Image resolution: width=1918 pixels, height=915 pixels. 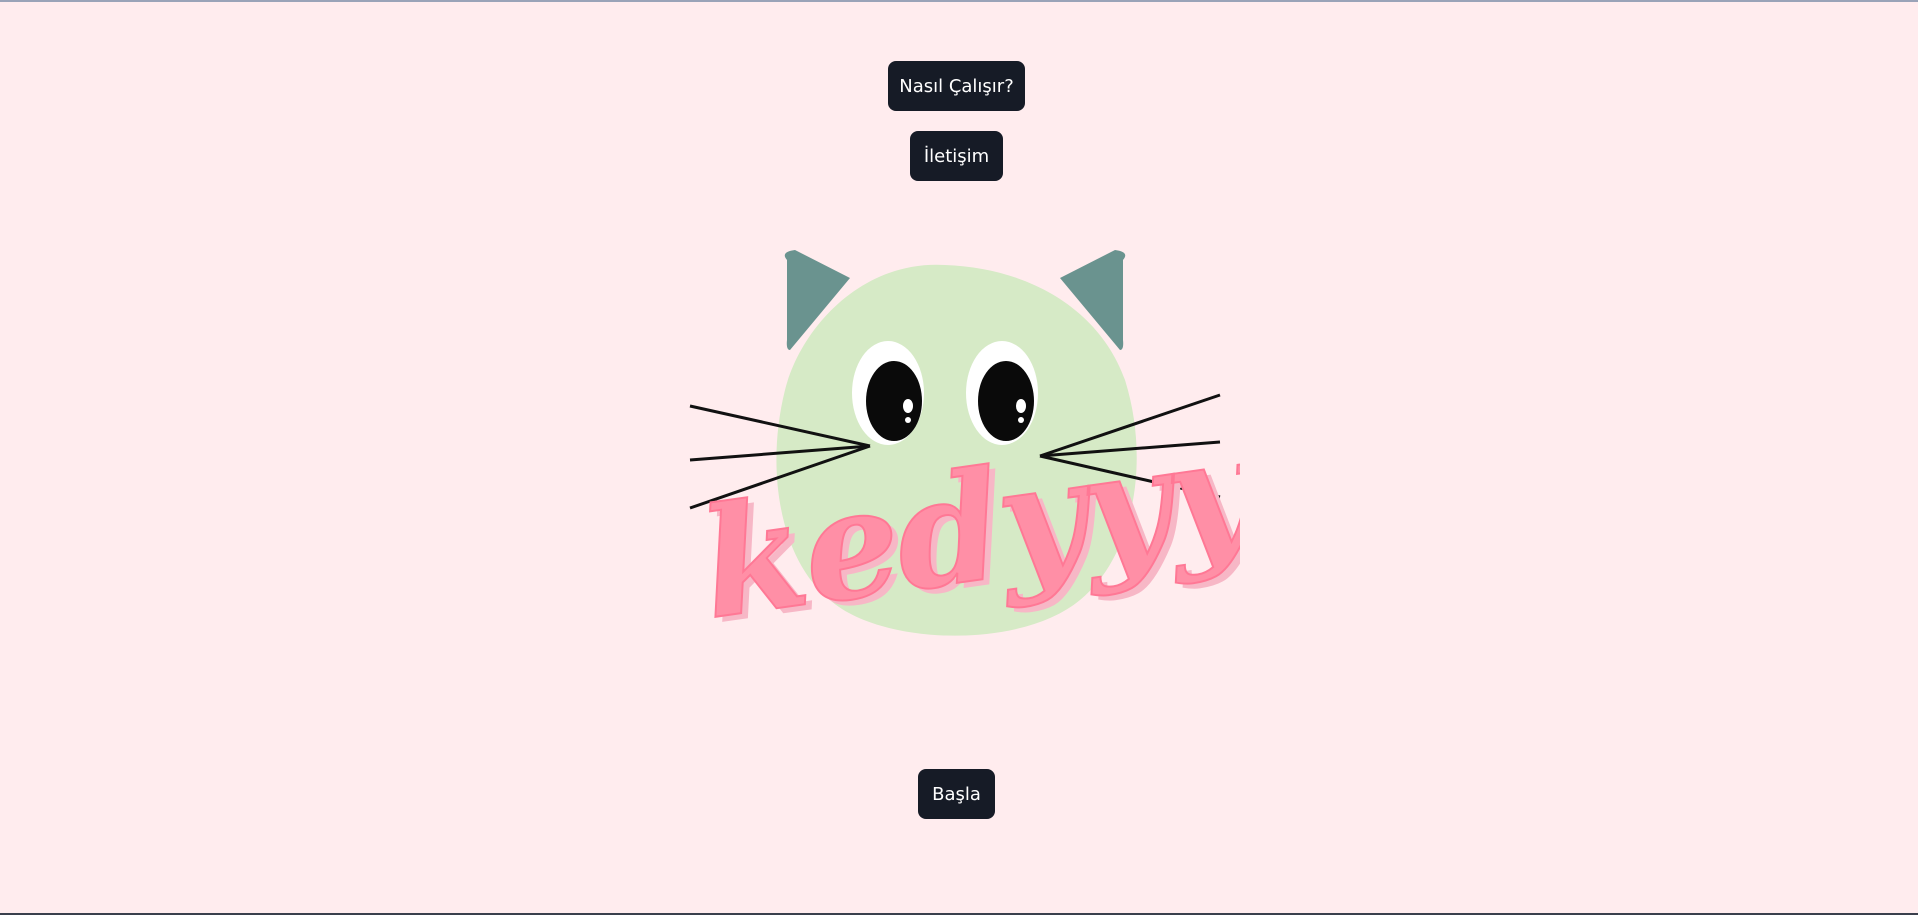 I want to click on how-it-works-button: Nasıl Çalışır?, so click(x=956, y=86).